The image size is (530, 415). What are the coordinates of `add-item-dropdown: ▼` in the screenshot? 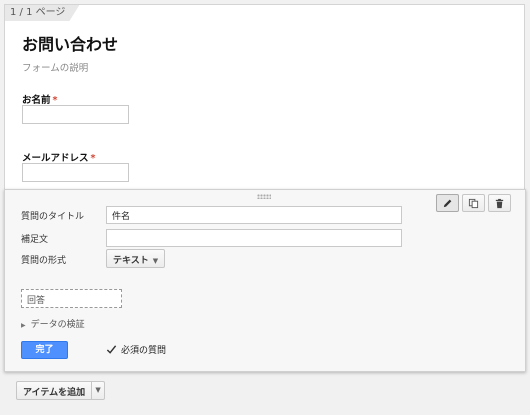 It's located at (99, 390).